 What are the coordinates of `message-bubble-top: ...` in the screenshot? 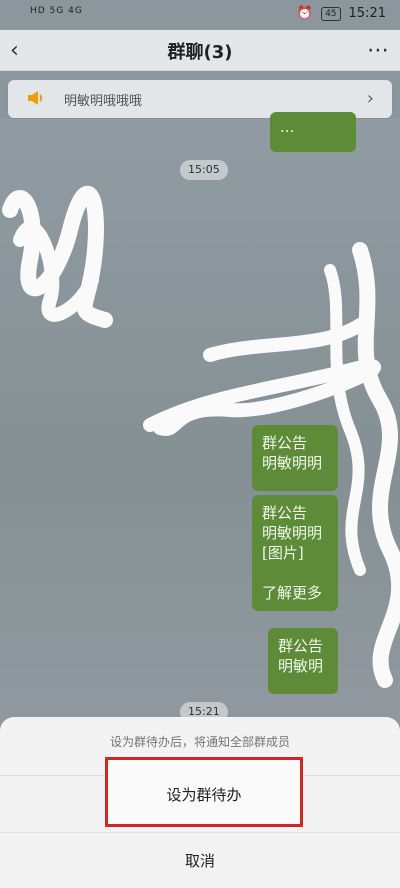 It's located at (313, 132).